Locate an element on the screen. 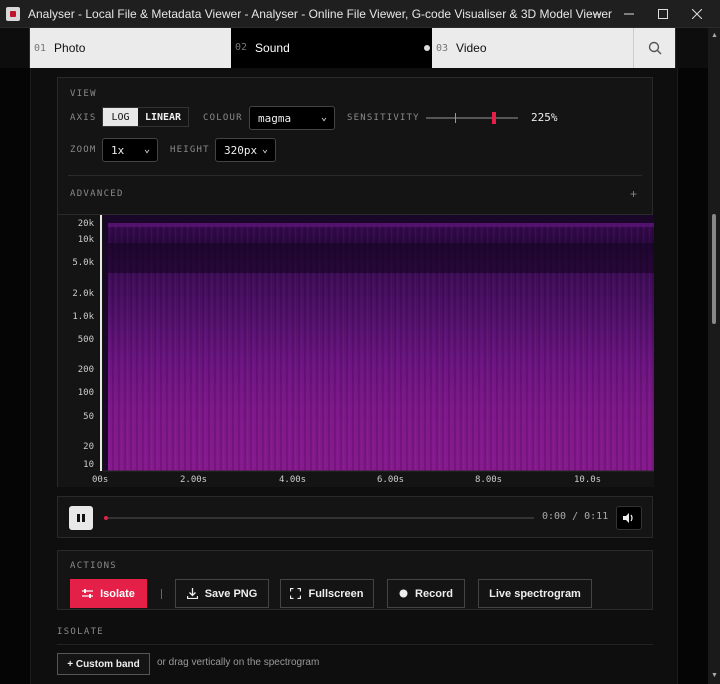 The image size is (720, 684). y-tick-label: 10 is located at coordinates (88, 465).